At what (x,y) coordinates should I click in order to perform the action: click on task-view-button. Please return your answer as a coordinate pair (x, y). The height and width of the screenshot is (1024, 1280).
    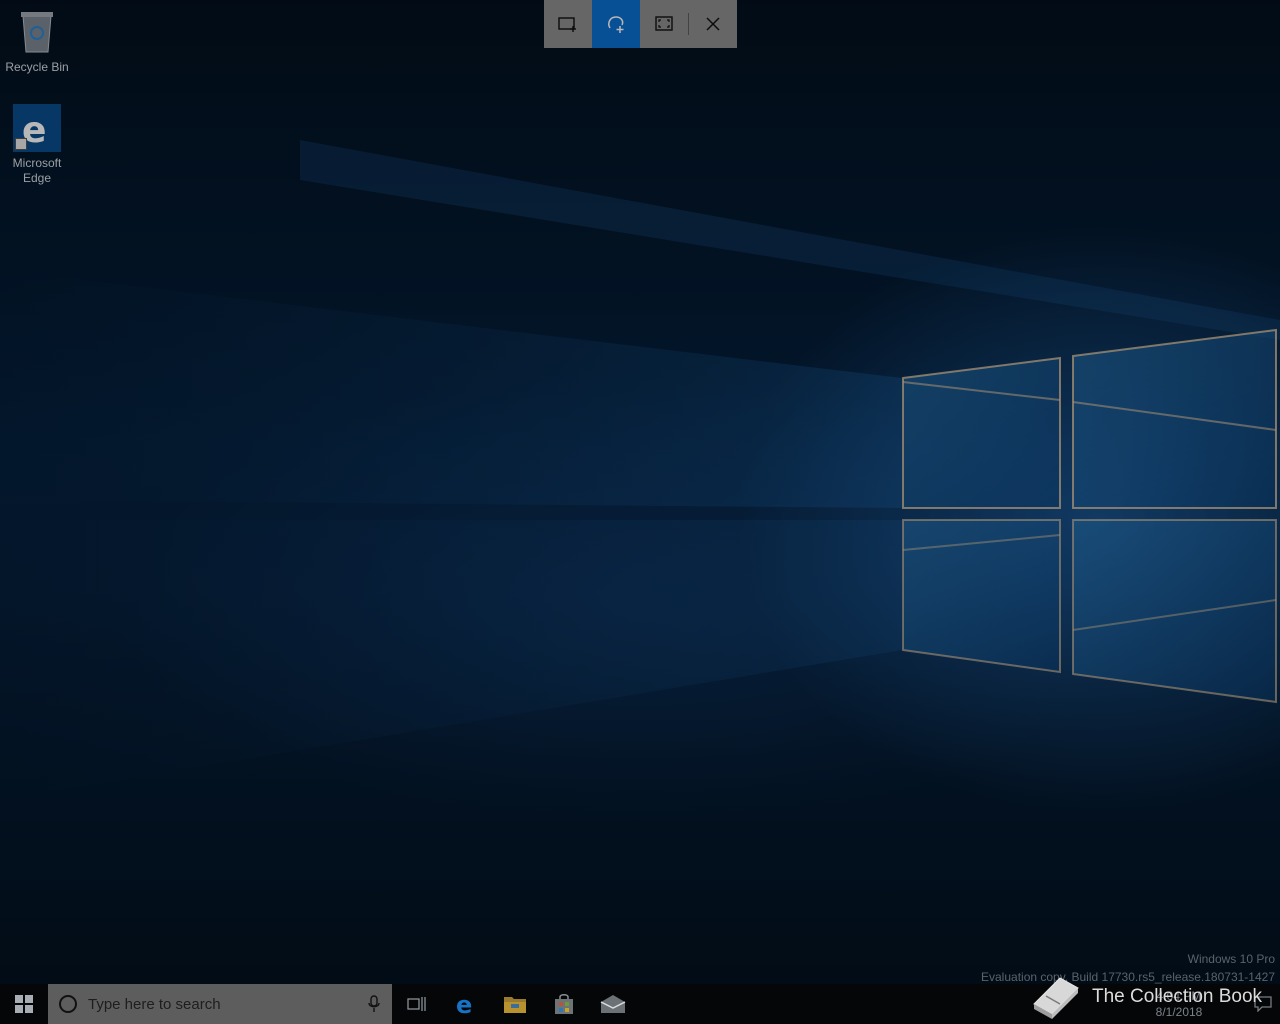
    Looking at the image, I should click on (416, 1004).